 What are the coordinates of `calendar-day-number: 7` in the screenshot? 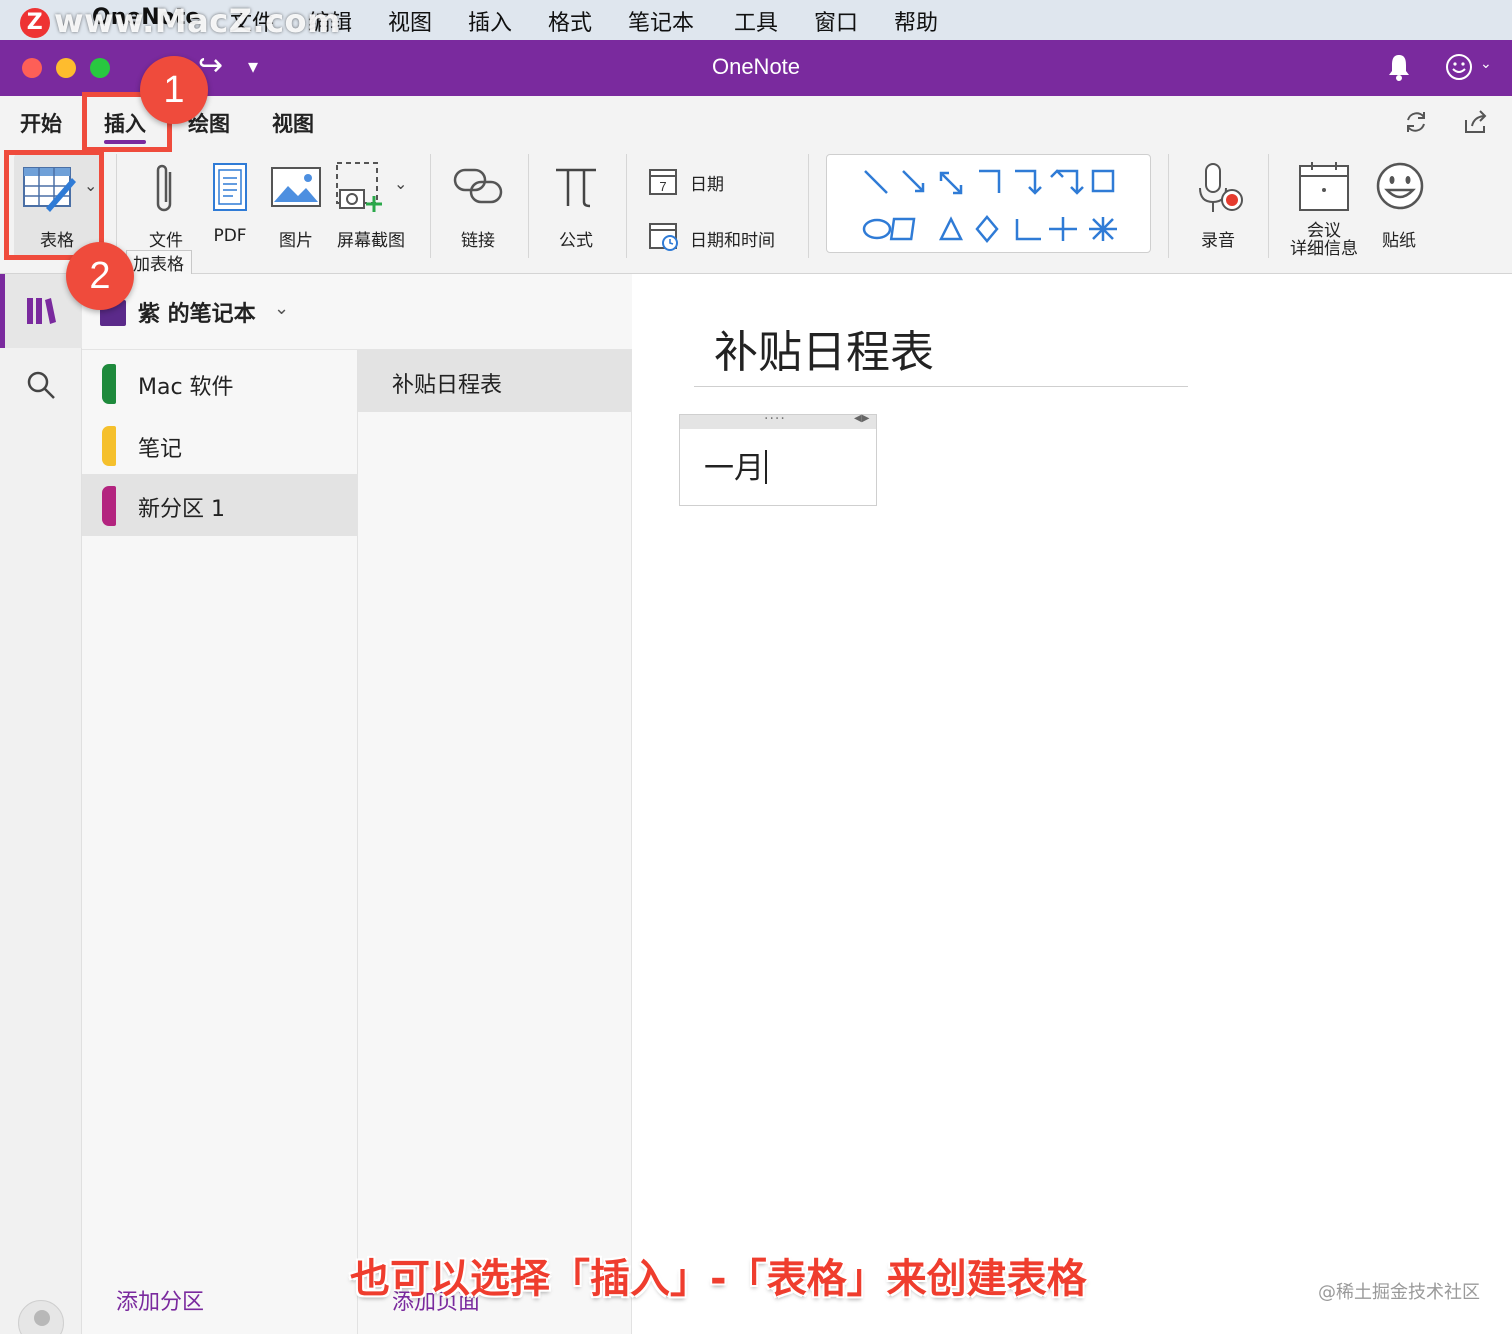 It's located at (662, 186).